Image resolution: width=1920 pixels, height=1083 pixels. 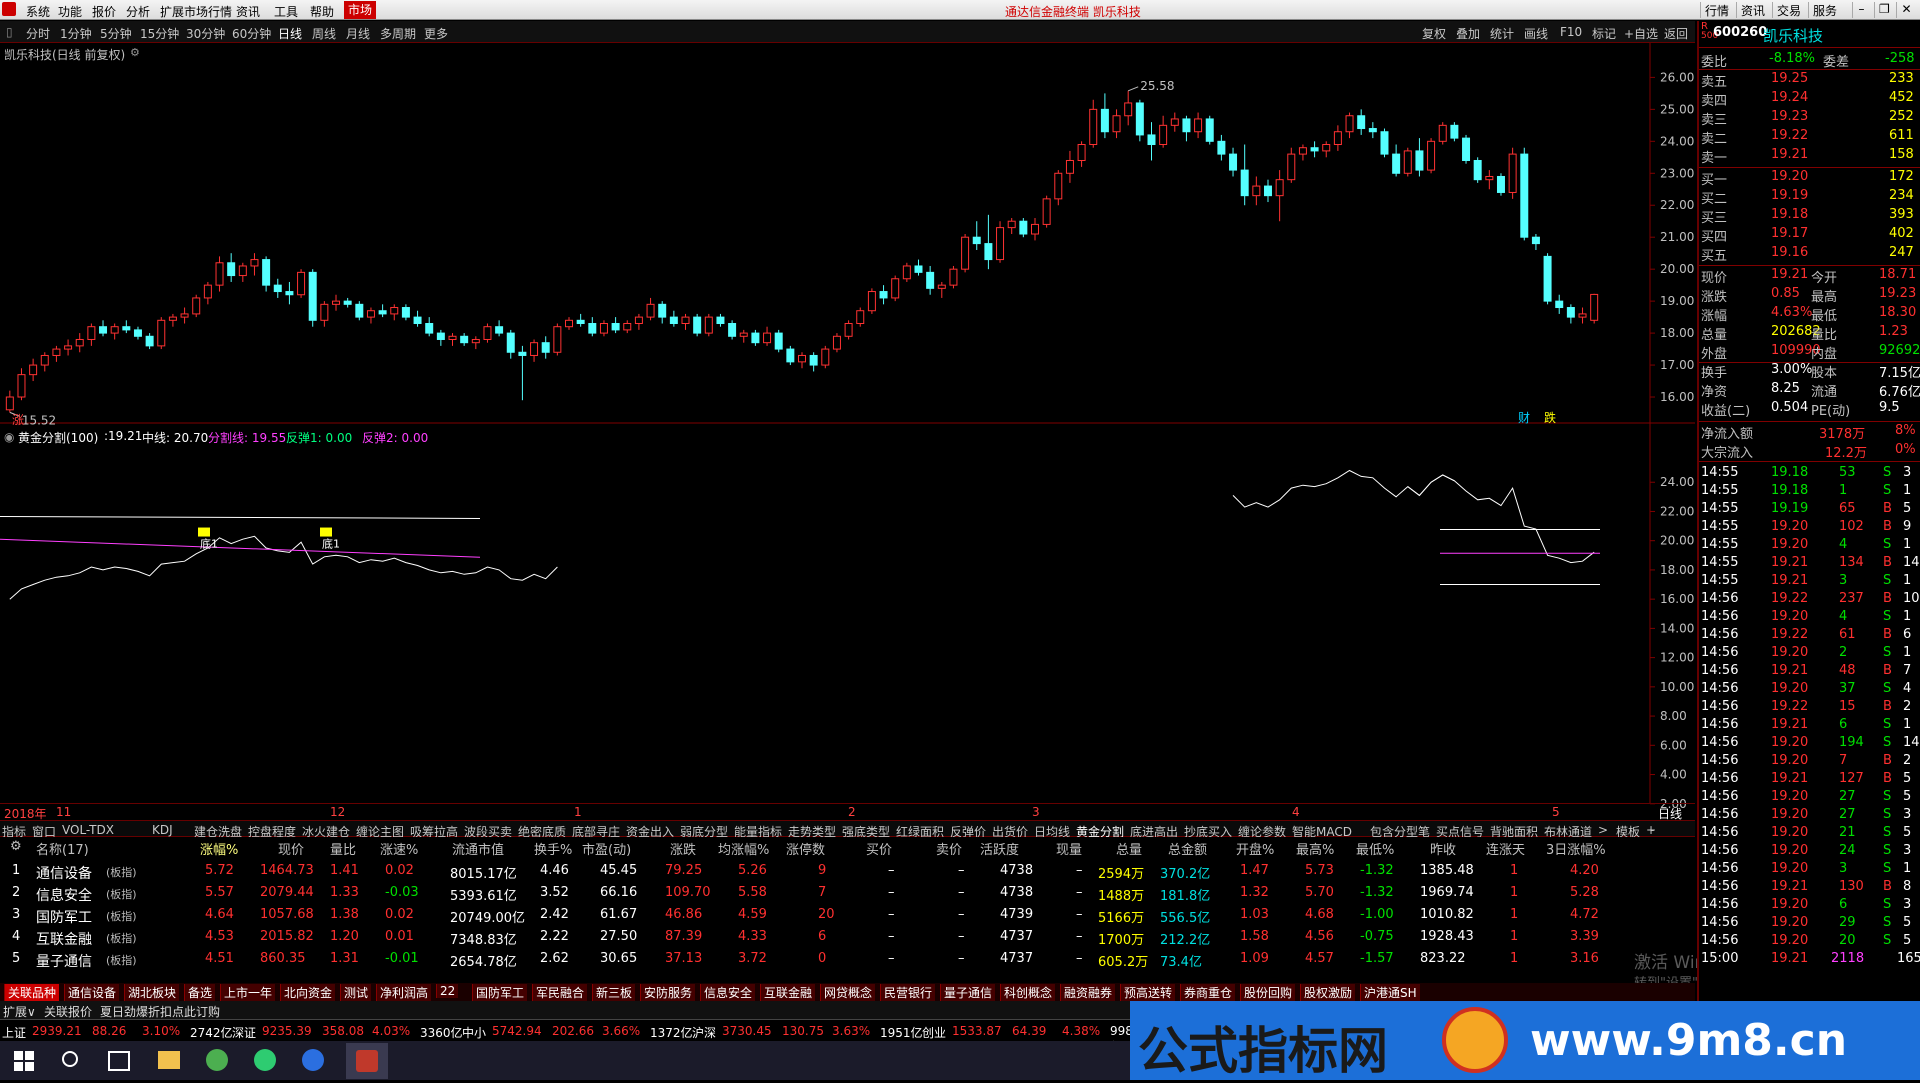 What do you see at coordinates (668, 992) in the screenshot?
I see `sector-tab: 安防服务` at bounding box center [668, 992].